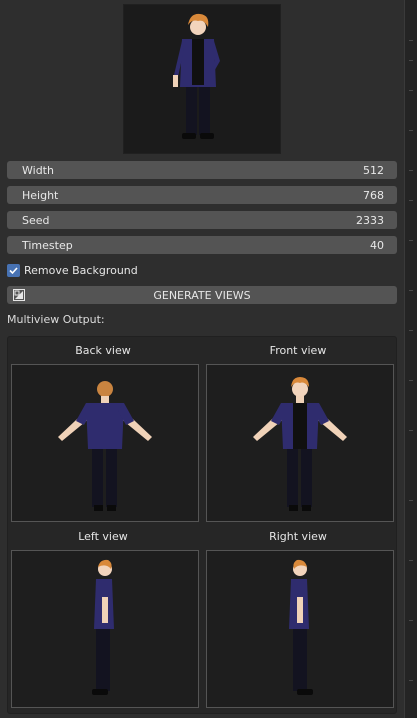  I want to click on generate-views-label: GENERATE VIEWS, so click(202, 295).